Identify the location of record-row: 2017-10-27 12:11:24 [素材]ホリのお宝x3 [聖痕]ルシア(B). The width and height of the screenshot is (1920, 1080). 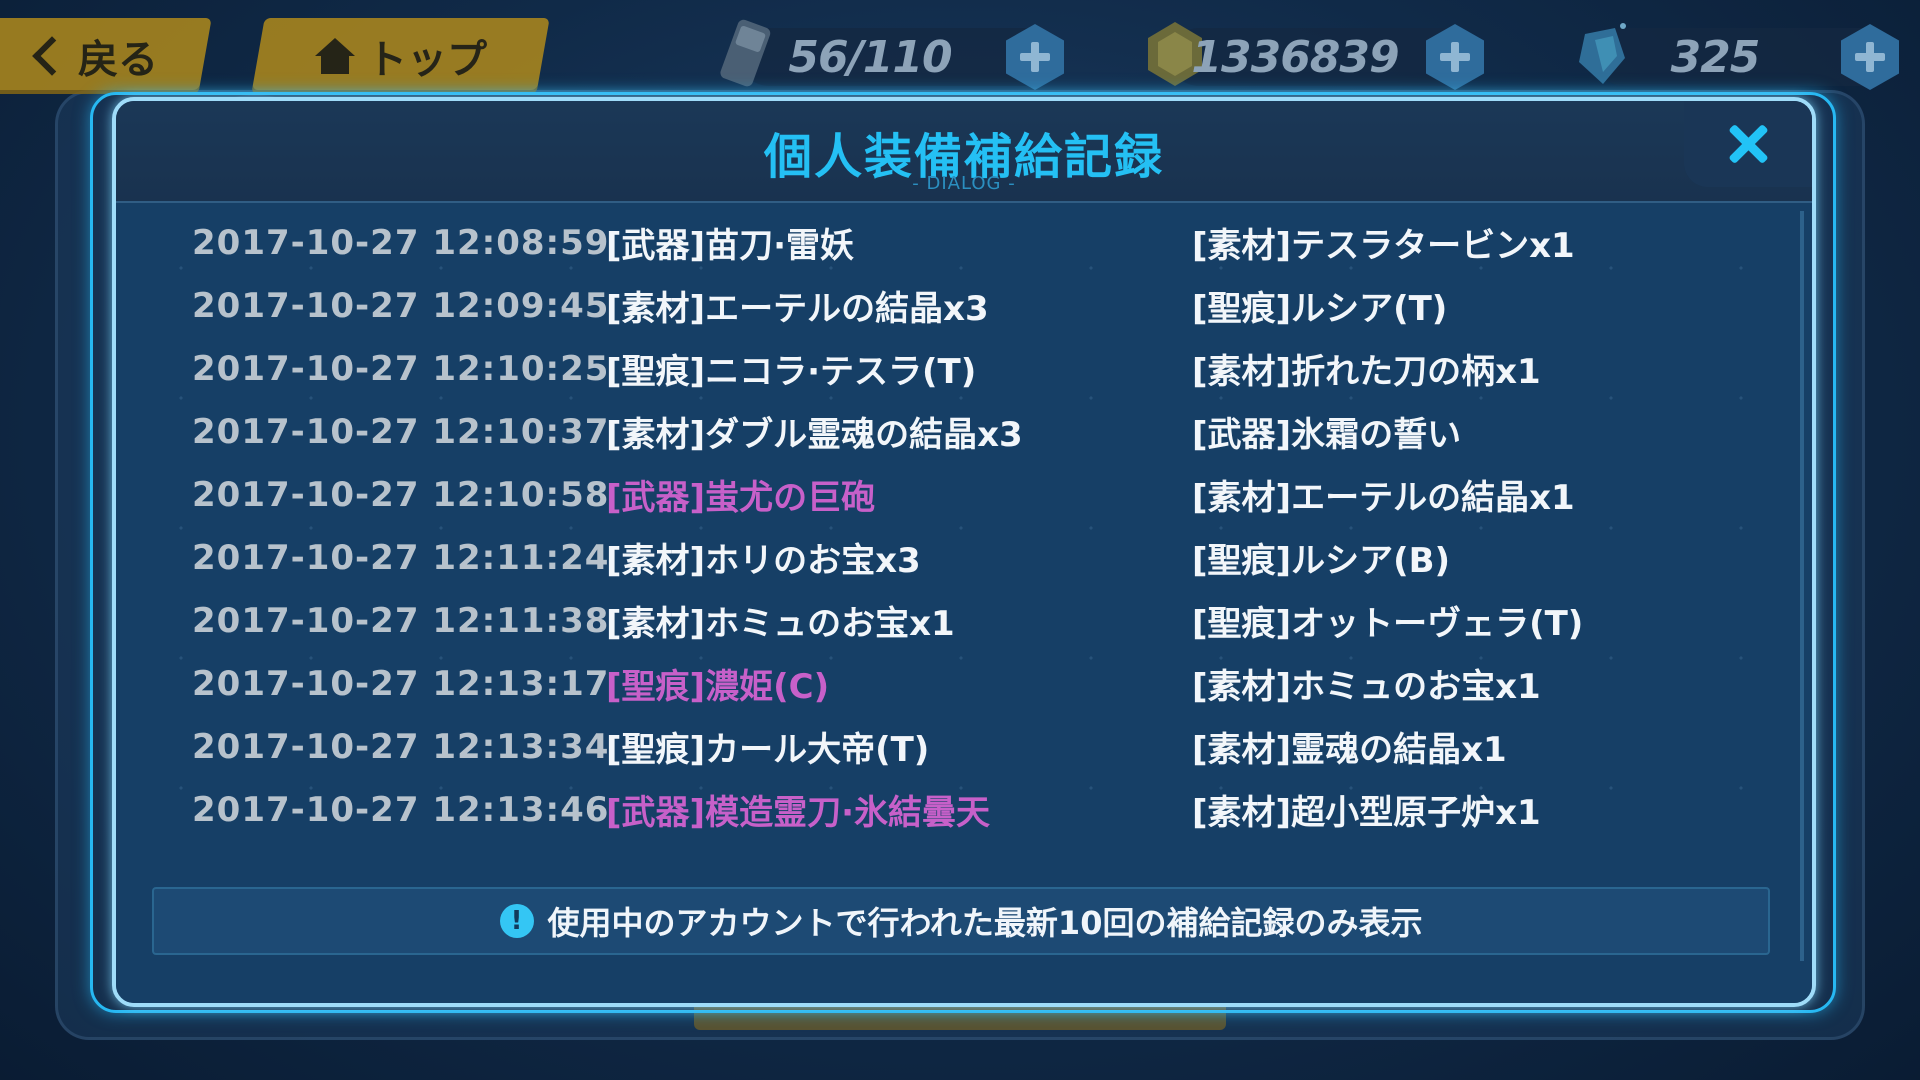
(972, 557).